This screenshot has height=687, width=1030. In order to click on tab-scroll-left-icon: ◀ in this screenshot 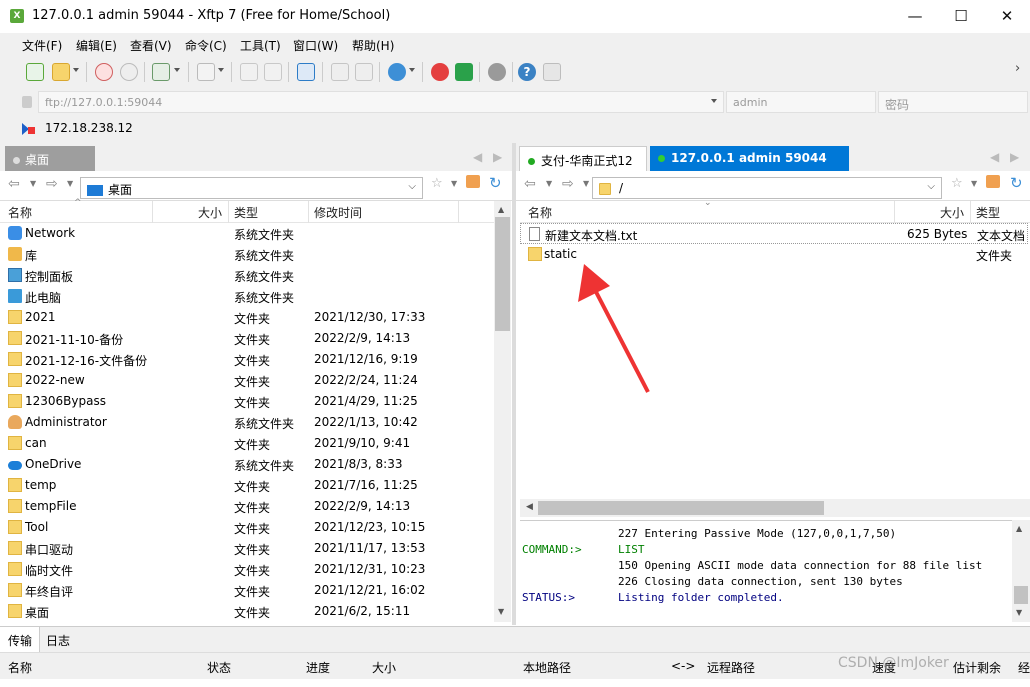, I will do `click(477, 157)`.